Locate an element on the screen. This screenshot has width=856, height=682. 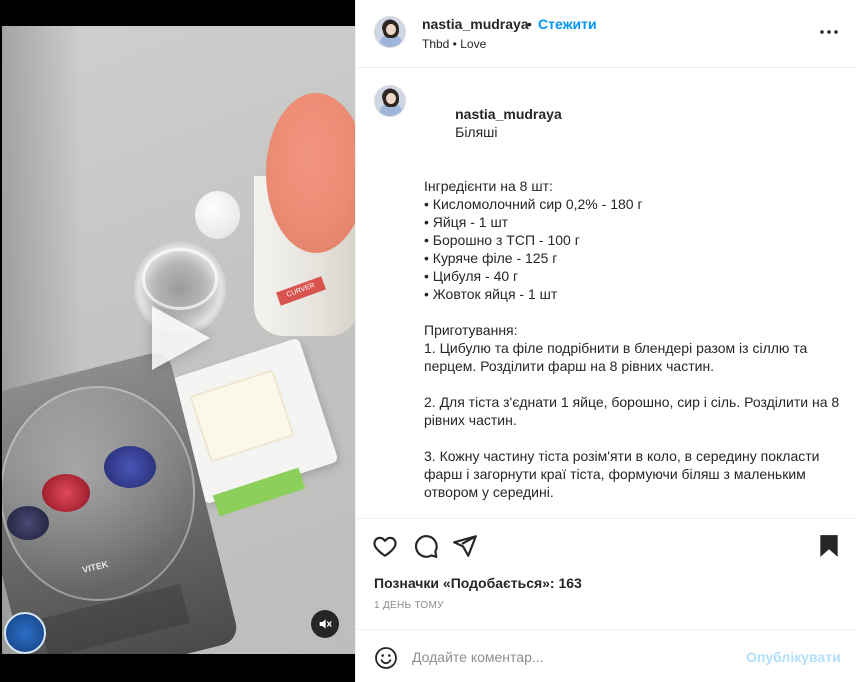
caption-line: • Куряче філе - 125 г is located at coordinates (491, 258).